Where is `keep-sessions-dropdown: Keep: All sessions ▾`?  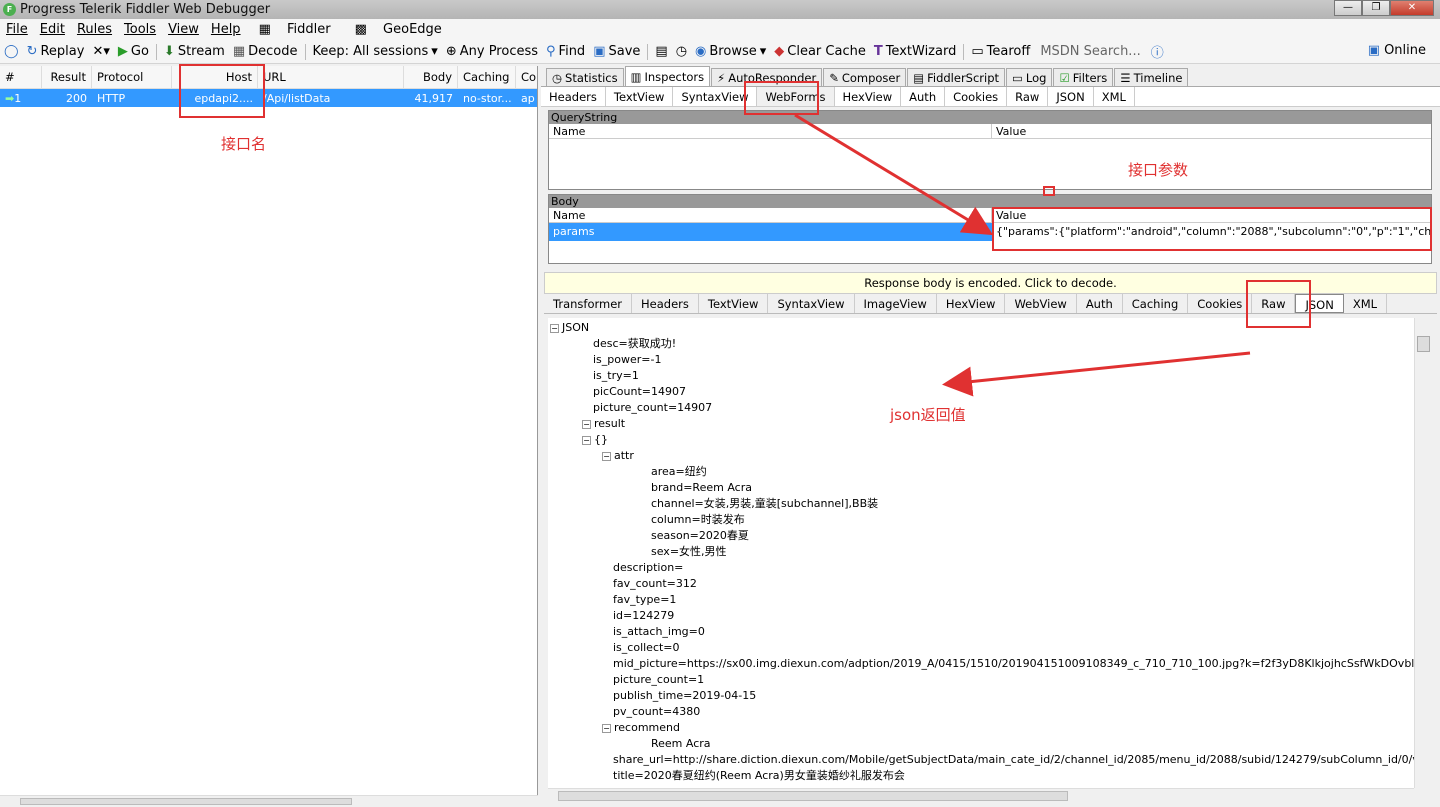 keep-sessions-dropdown: Keep: All sessions ▾ is located at coordinates (375, 51).